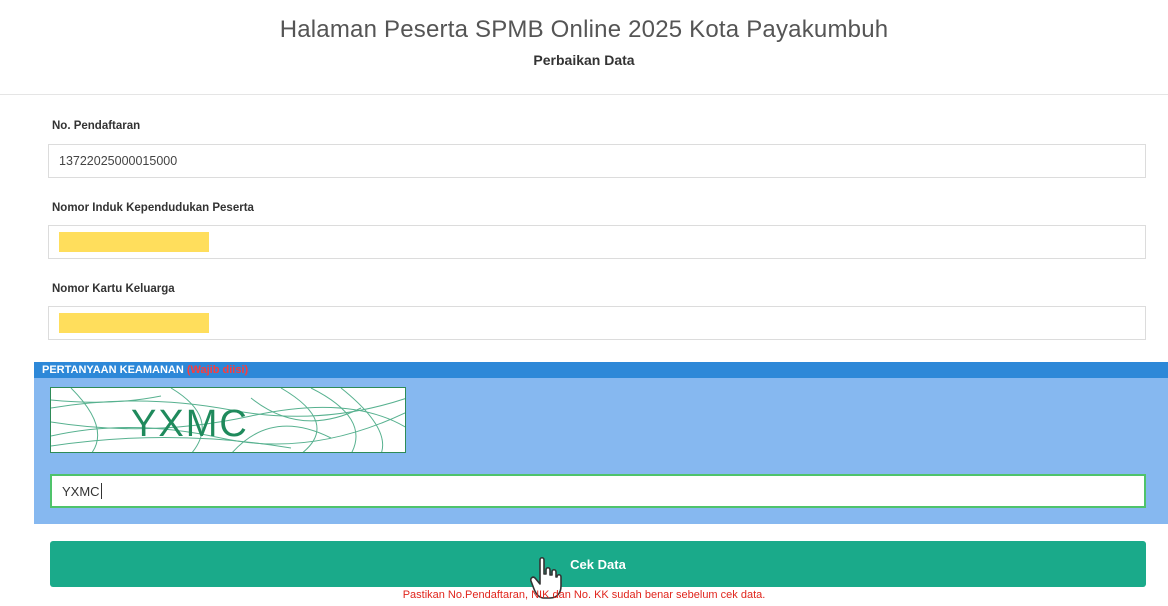 The height and width of the screenshot is (606, 1168). Describe the element at coordinates (101, 491) in the screenshot. I see `text-caret` at that location.